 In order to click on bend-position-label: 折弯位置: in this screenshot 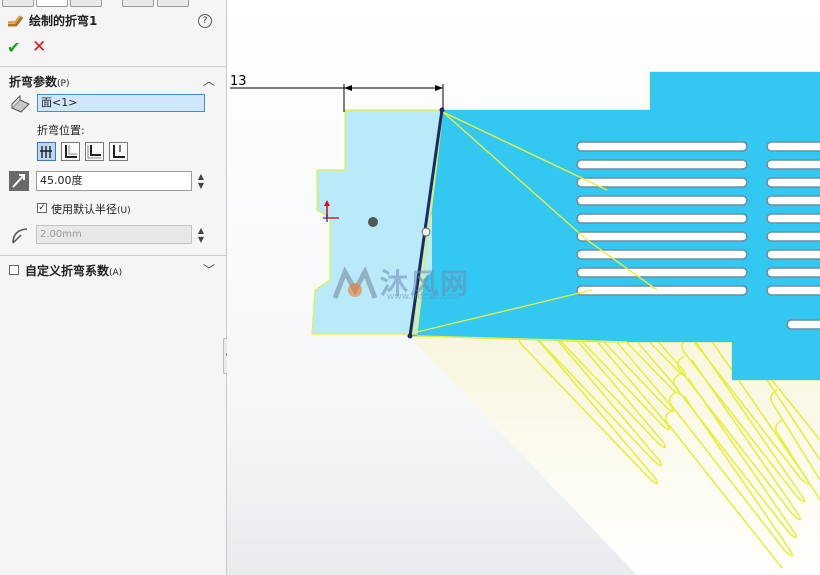, I will do `click(61, 130)`.